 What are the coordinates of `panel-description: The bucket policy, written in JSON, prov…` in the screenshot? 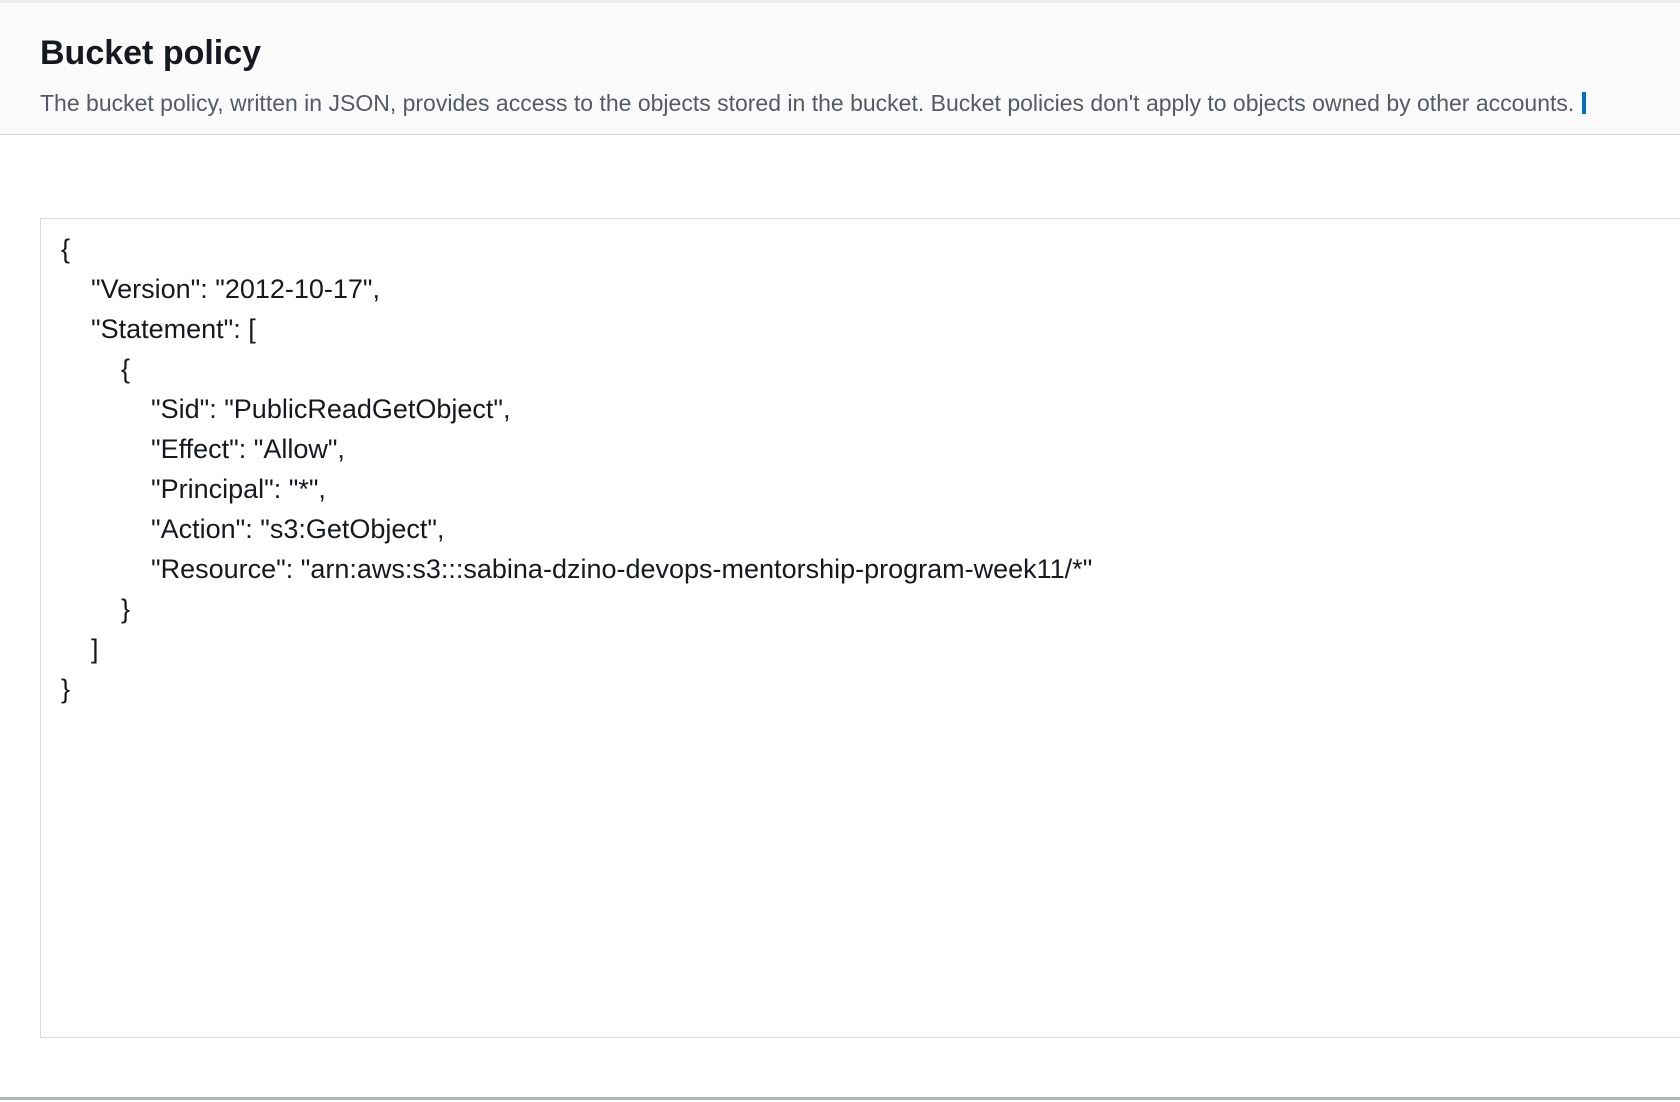 It's located at (813, 103).